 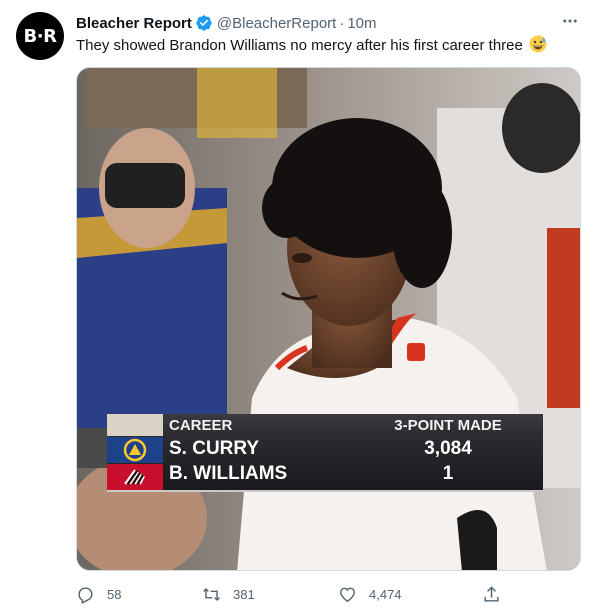 I want to click on tweet-timestamp: 10m, so click(x=361, y=23).